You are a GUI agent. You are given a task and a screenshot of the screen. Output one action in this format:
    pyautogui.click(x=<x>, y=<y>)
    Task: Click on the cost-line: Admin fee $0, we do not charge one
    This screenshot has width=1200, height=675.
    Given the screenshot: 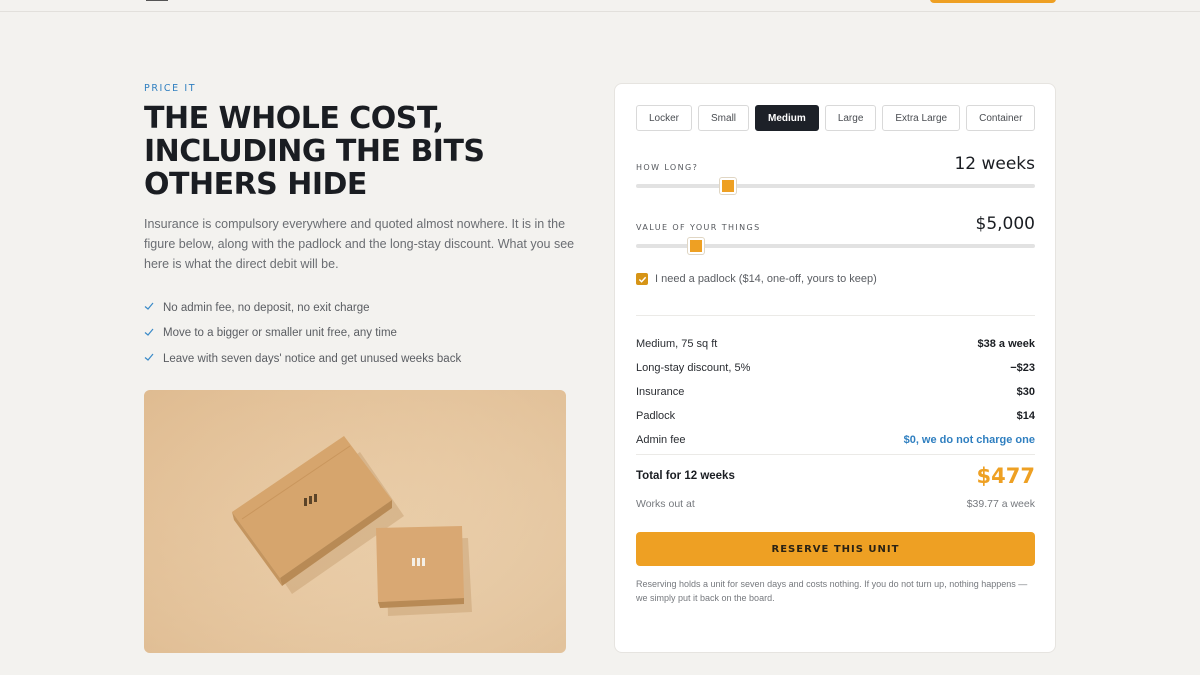 What is the action you would take?
    pyautogui.click(x=835, y=440)
    